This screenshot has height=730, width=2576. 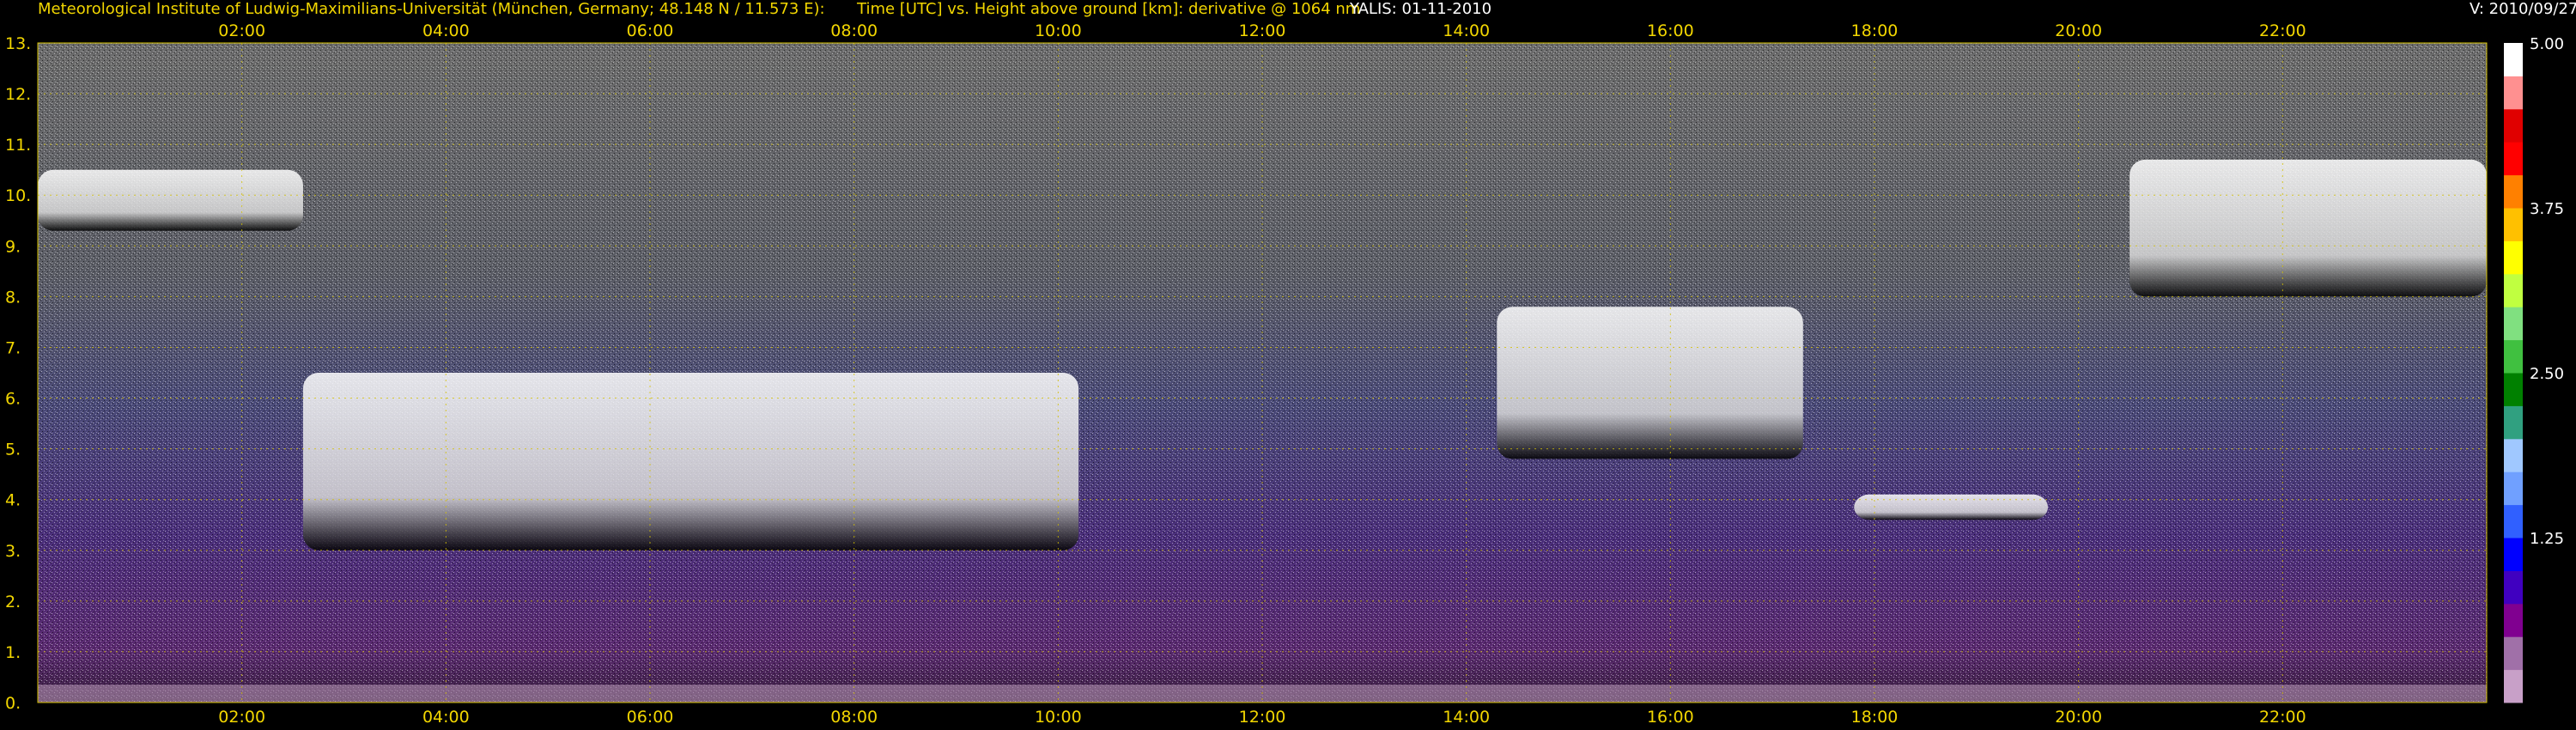 What do you see at coordinates (1671, 30) in the screenshot?
I see `x-tick-label-top: 16:00` at bounding box center [1671, 30].